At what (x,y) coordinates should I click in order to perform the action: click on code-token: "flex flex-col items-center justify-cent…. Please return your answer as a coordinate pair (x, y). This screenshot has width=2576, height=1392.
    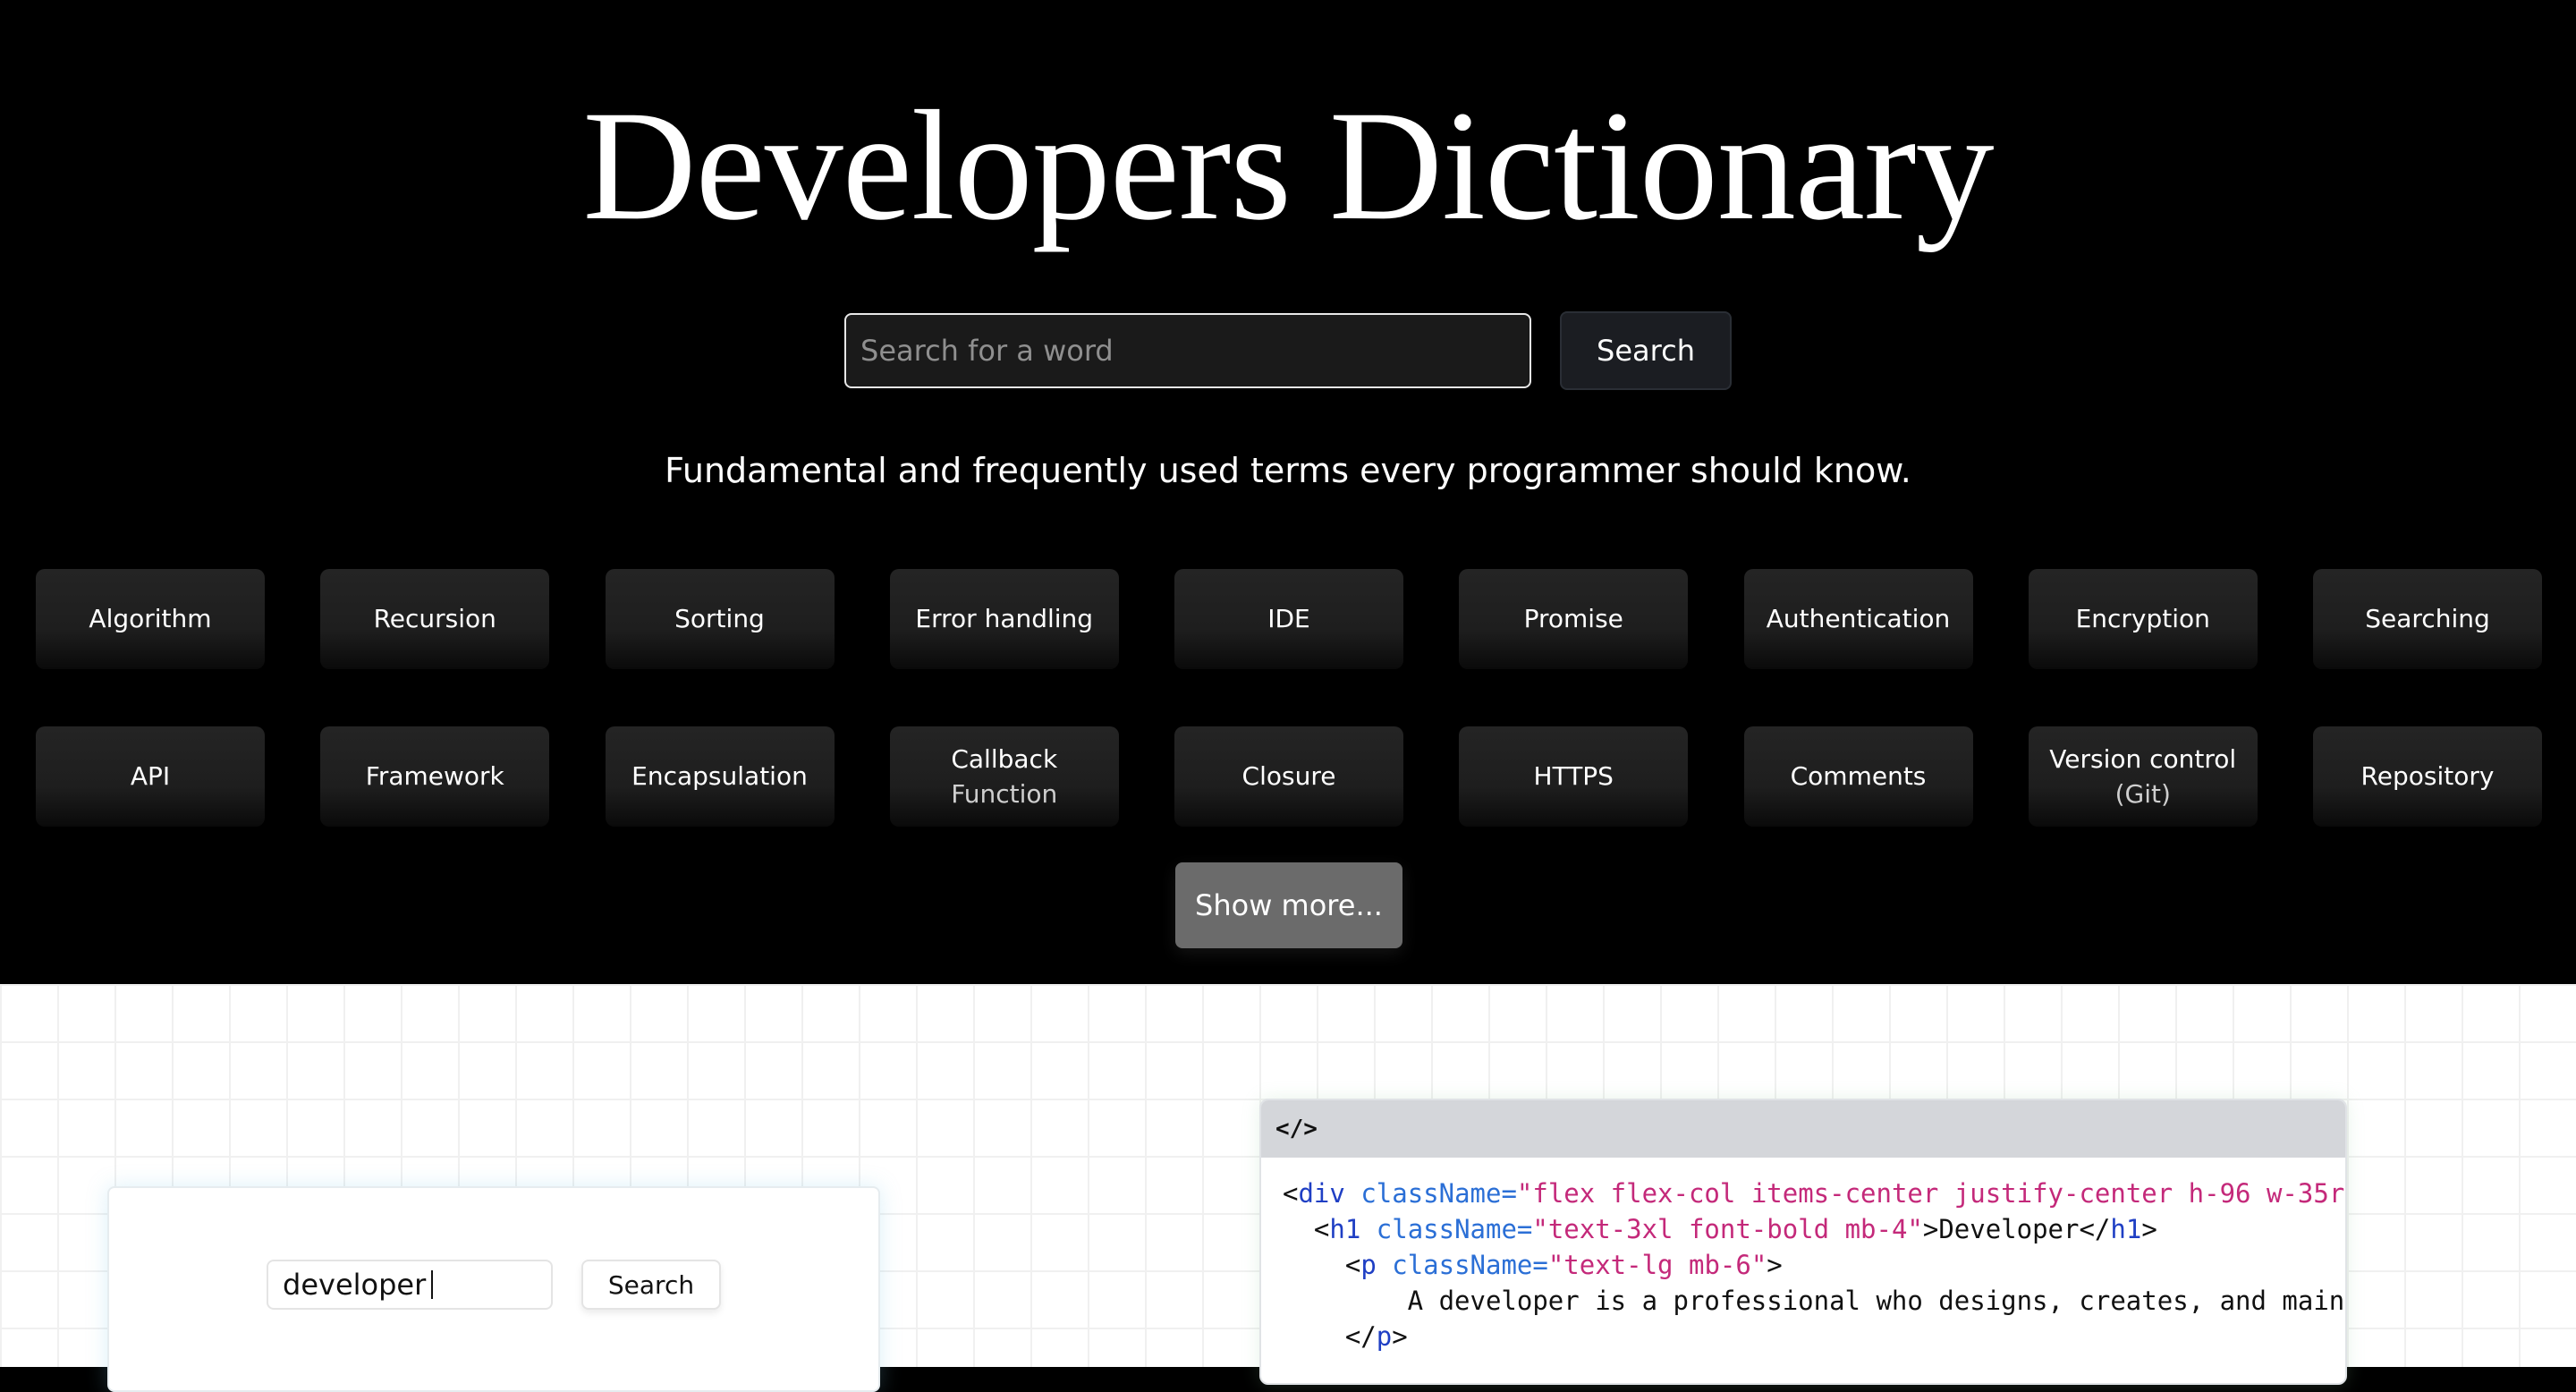
    Looking at the image, I should click on (1930, 1193).